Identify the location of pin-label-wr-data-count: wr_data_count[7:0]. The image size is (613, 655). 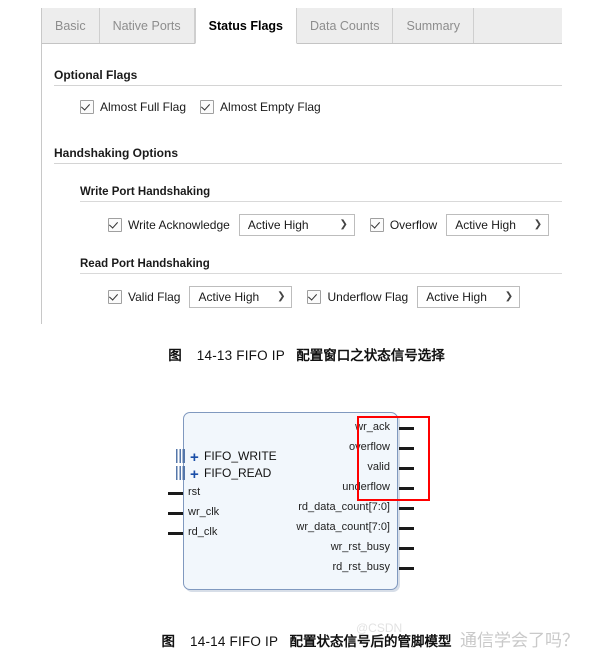
(343, 527).